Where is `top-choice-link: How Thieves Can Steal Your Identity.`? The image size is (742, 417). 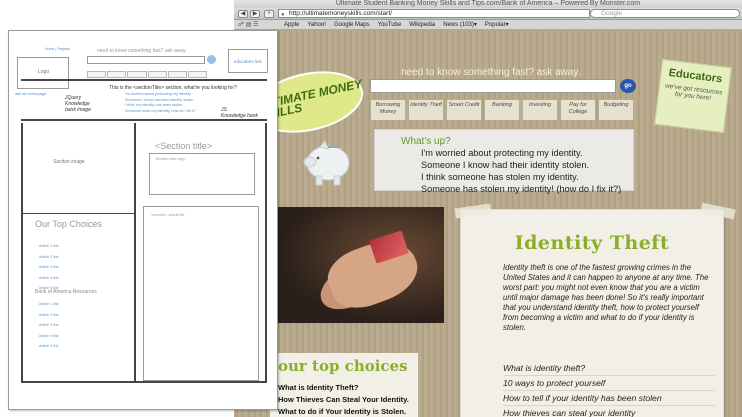 top-choice-link: How Thieves Can Steal Your Identity. is located at coordinates (343, 400).